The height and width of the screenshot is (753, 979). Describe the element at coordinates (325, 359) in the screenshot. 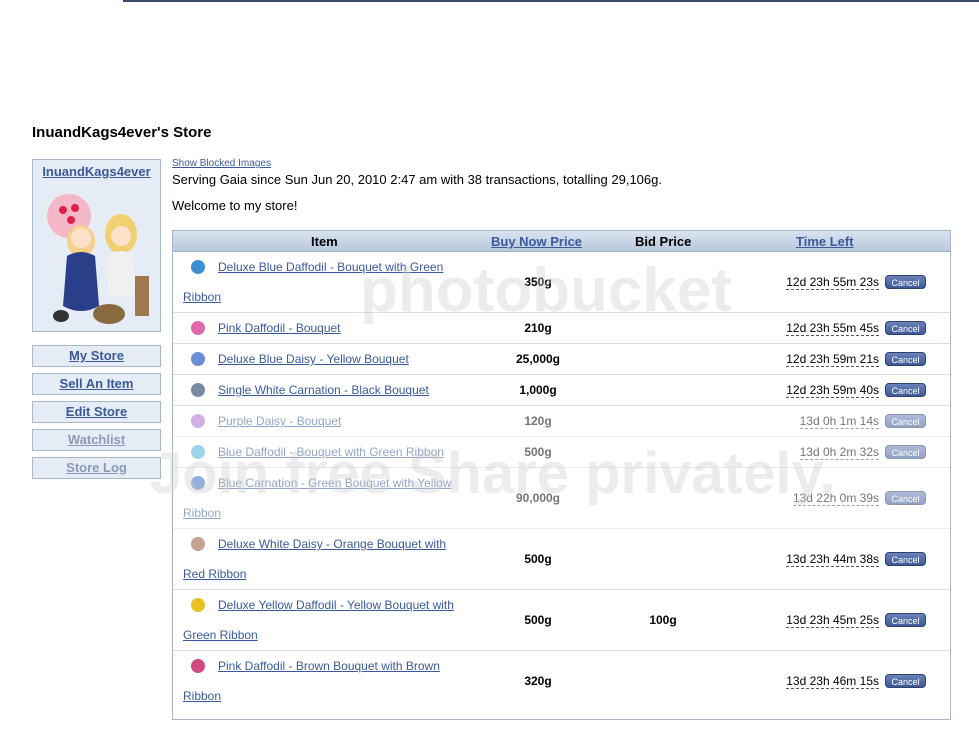

I see `item-link: Deluxe Blue Daisy - Yellow Bouquet` at that location.